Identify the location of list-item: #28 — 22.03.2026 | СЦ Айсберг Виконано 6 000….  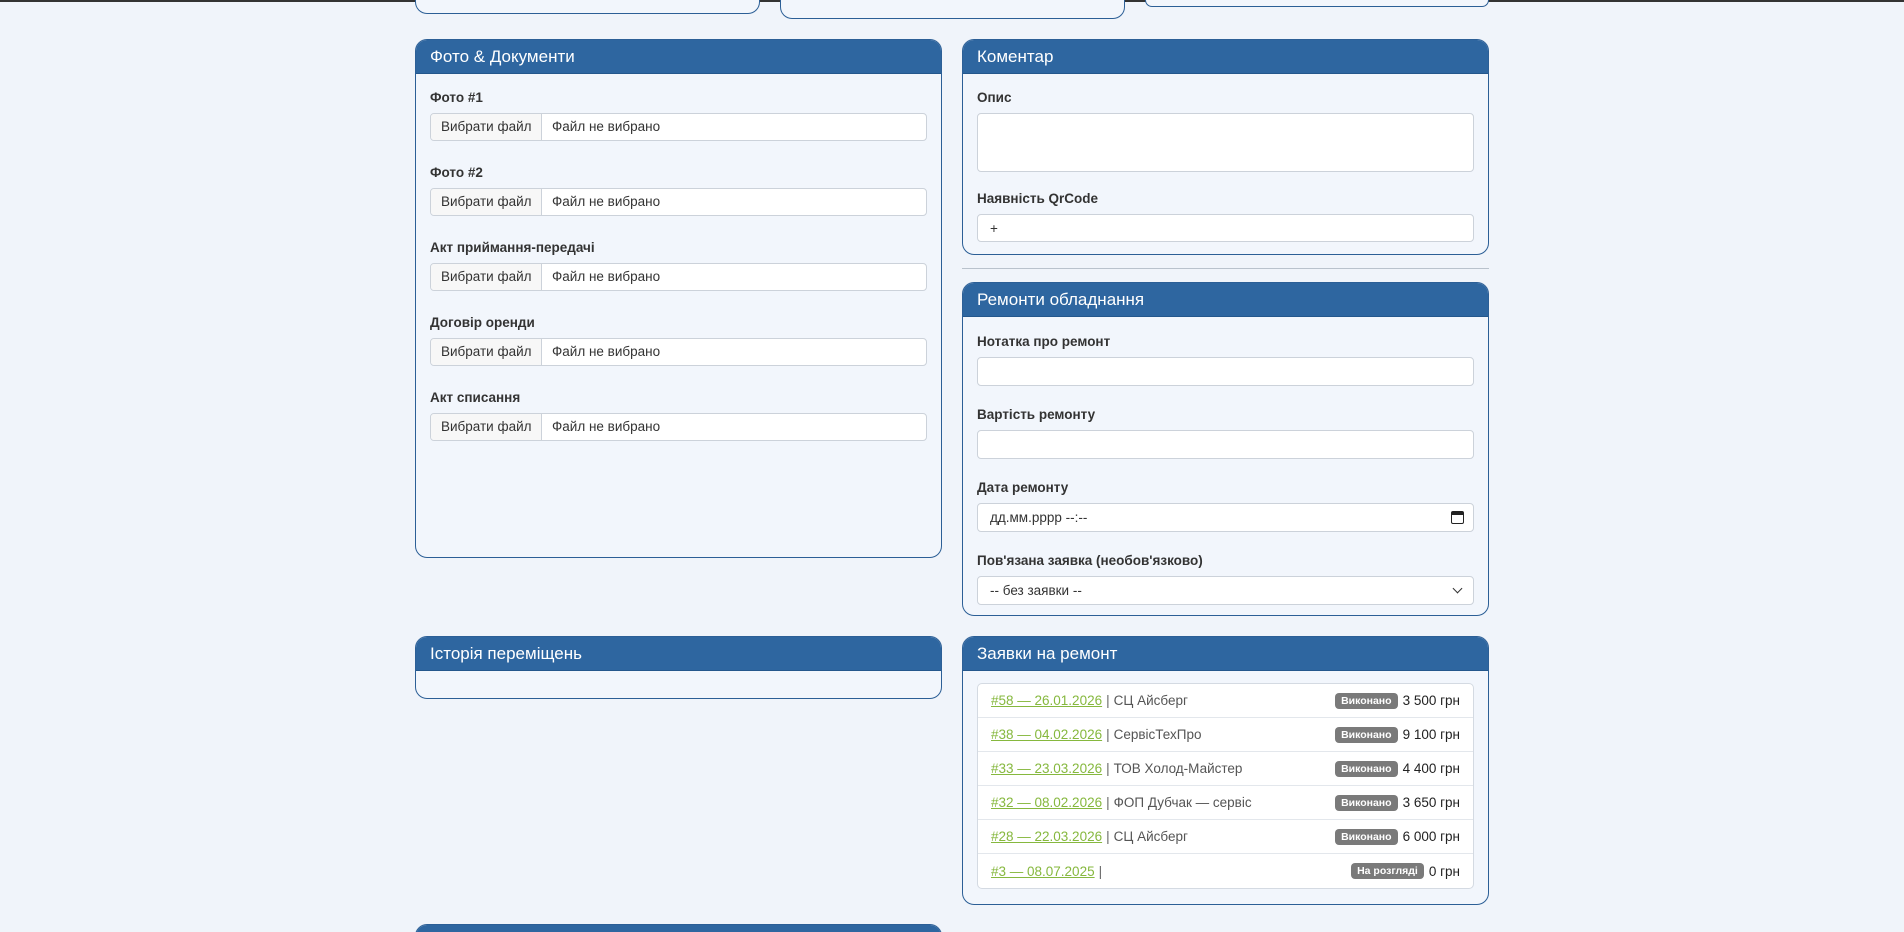
(1225, 837).